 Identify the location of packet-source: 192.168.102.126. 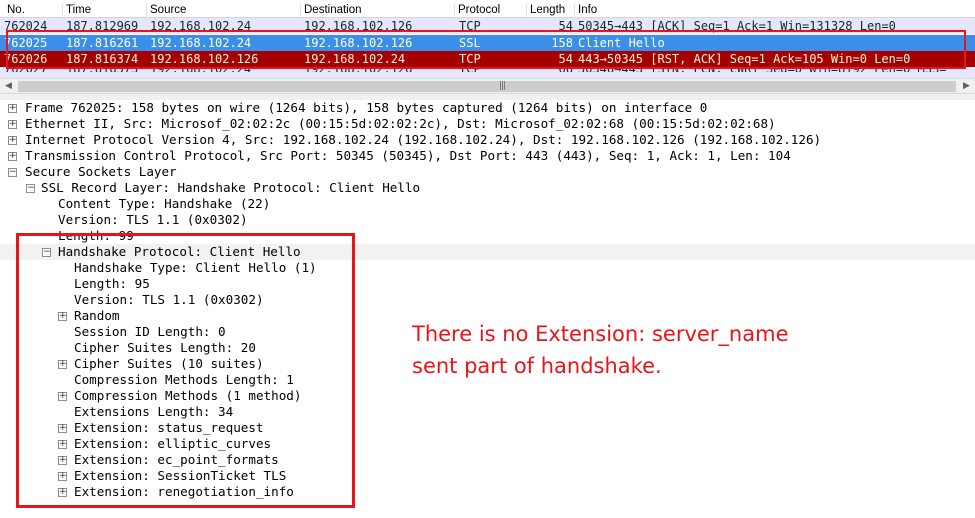
(204, 59).